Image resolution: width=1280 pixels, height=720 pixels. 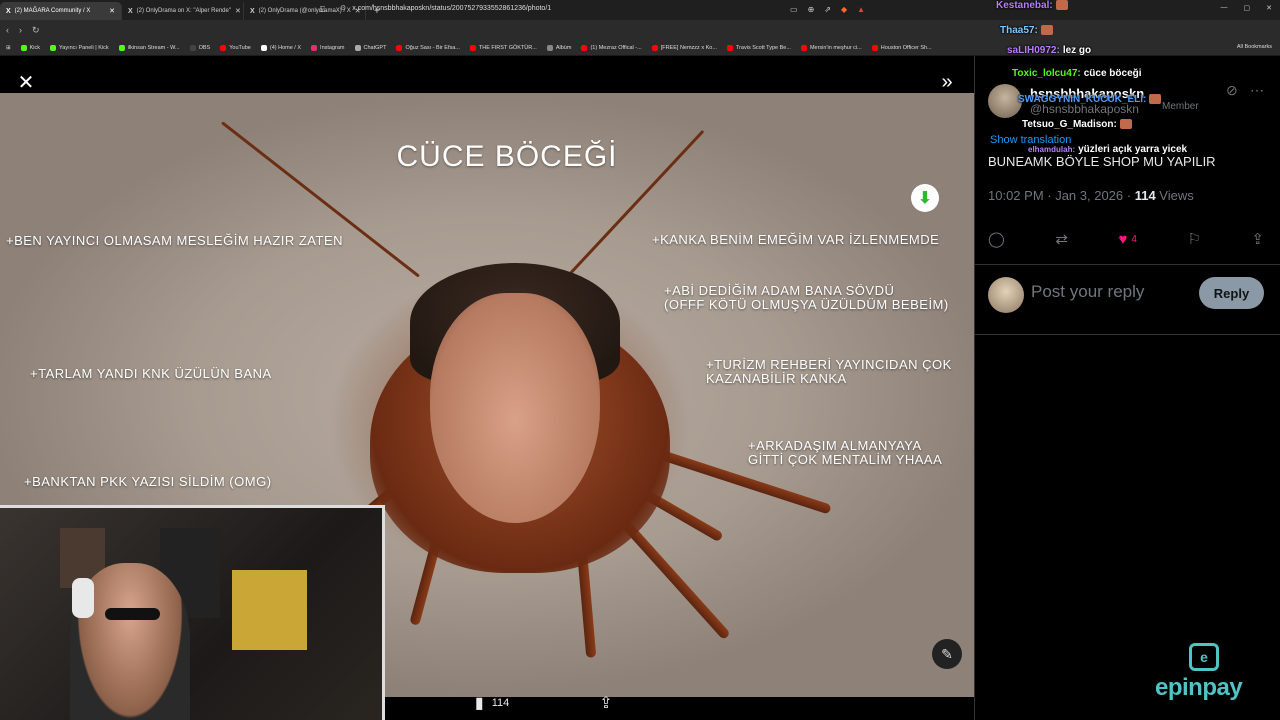 What do you see at coordinates (1257, 90) in the screenshot?
I see `more-options-icon: ⋯` at bounding box center [1257, 90].